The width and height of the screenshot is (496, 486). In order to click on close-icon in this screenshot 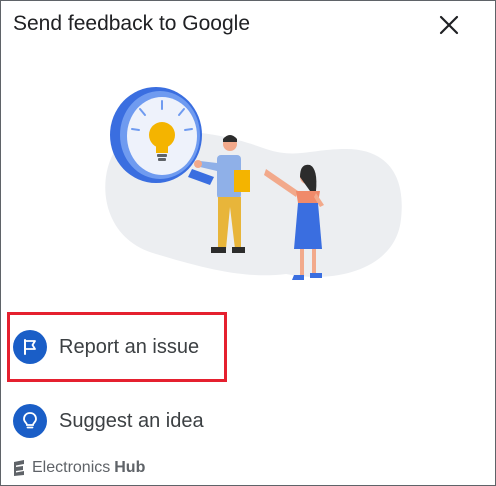, I will do `click(449, 25)`.